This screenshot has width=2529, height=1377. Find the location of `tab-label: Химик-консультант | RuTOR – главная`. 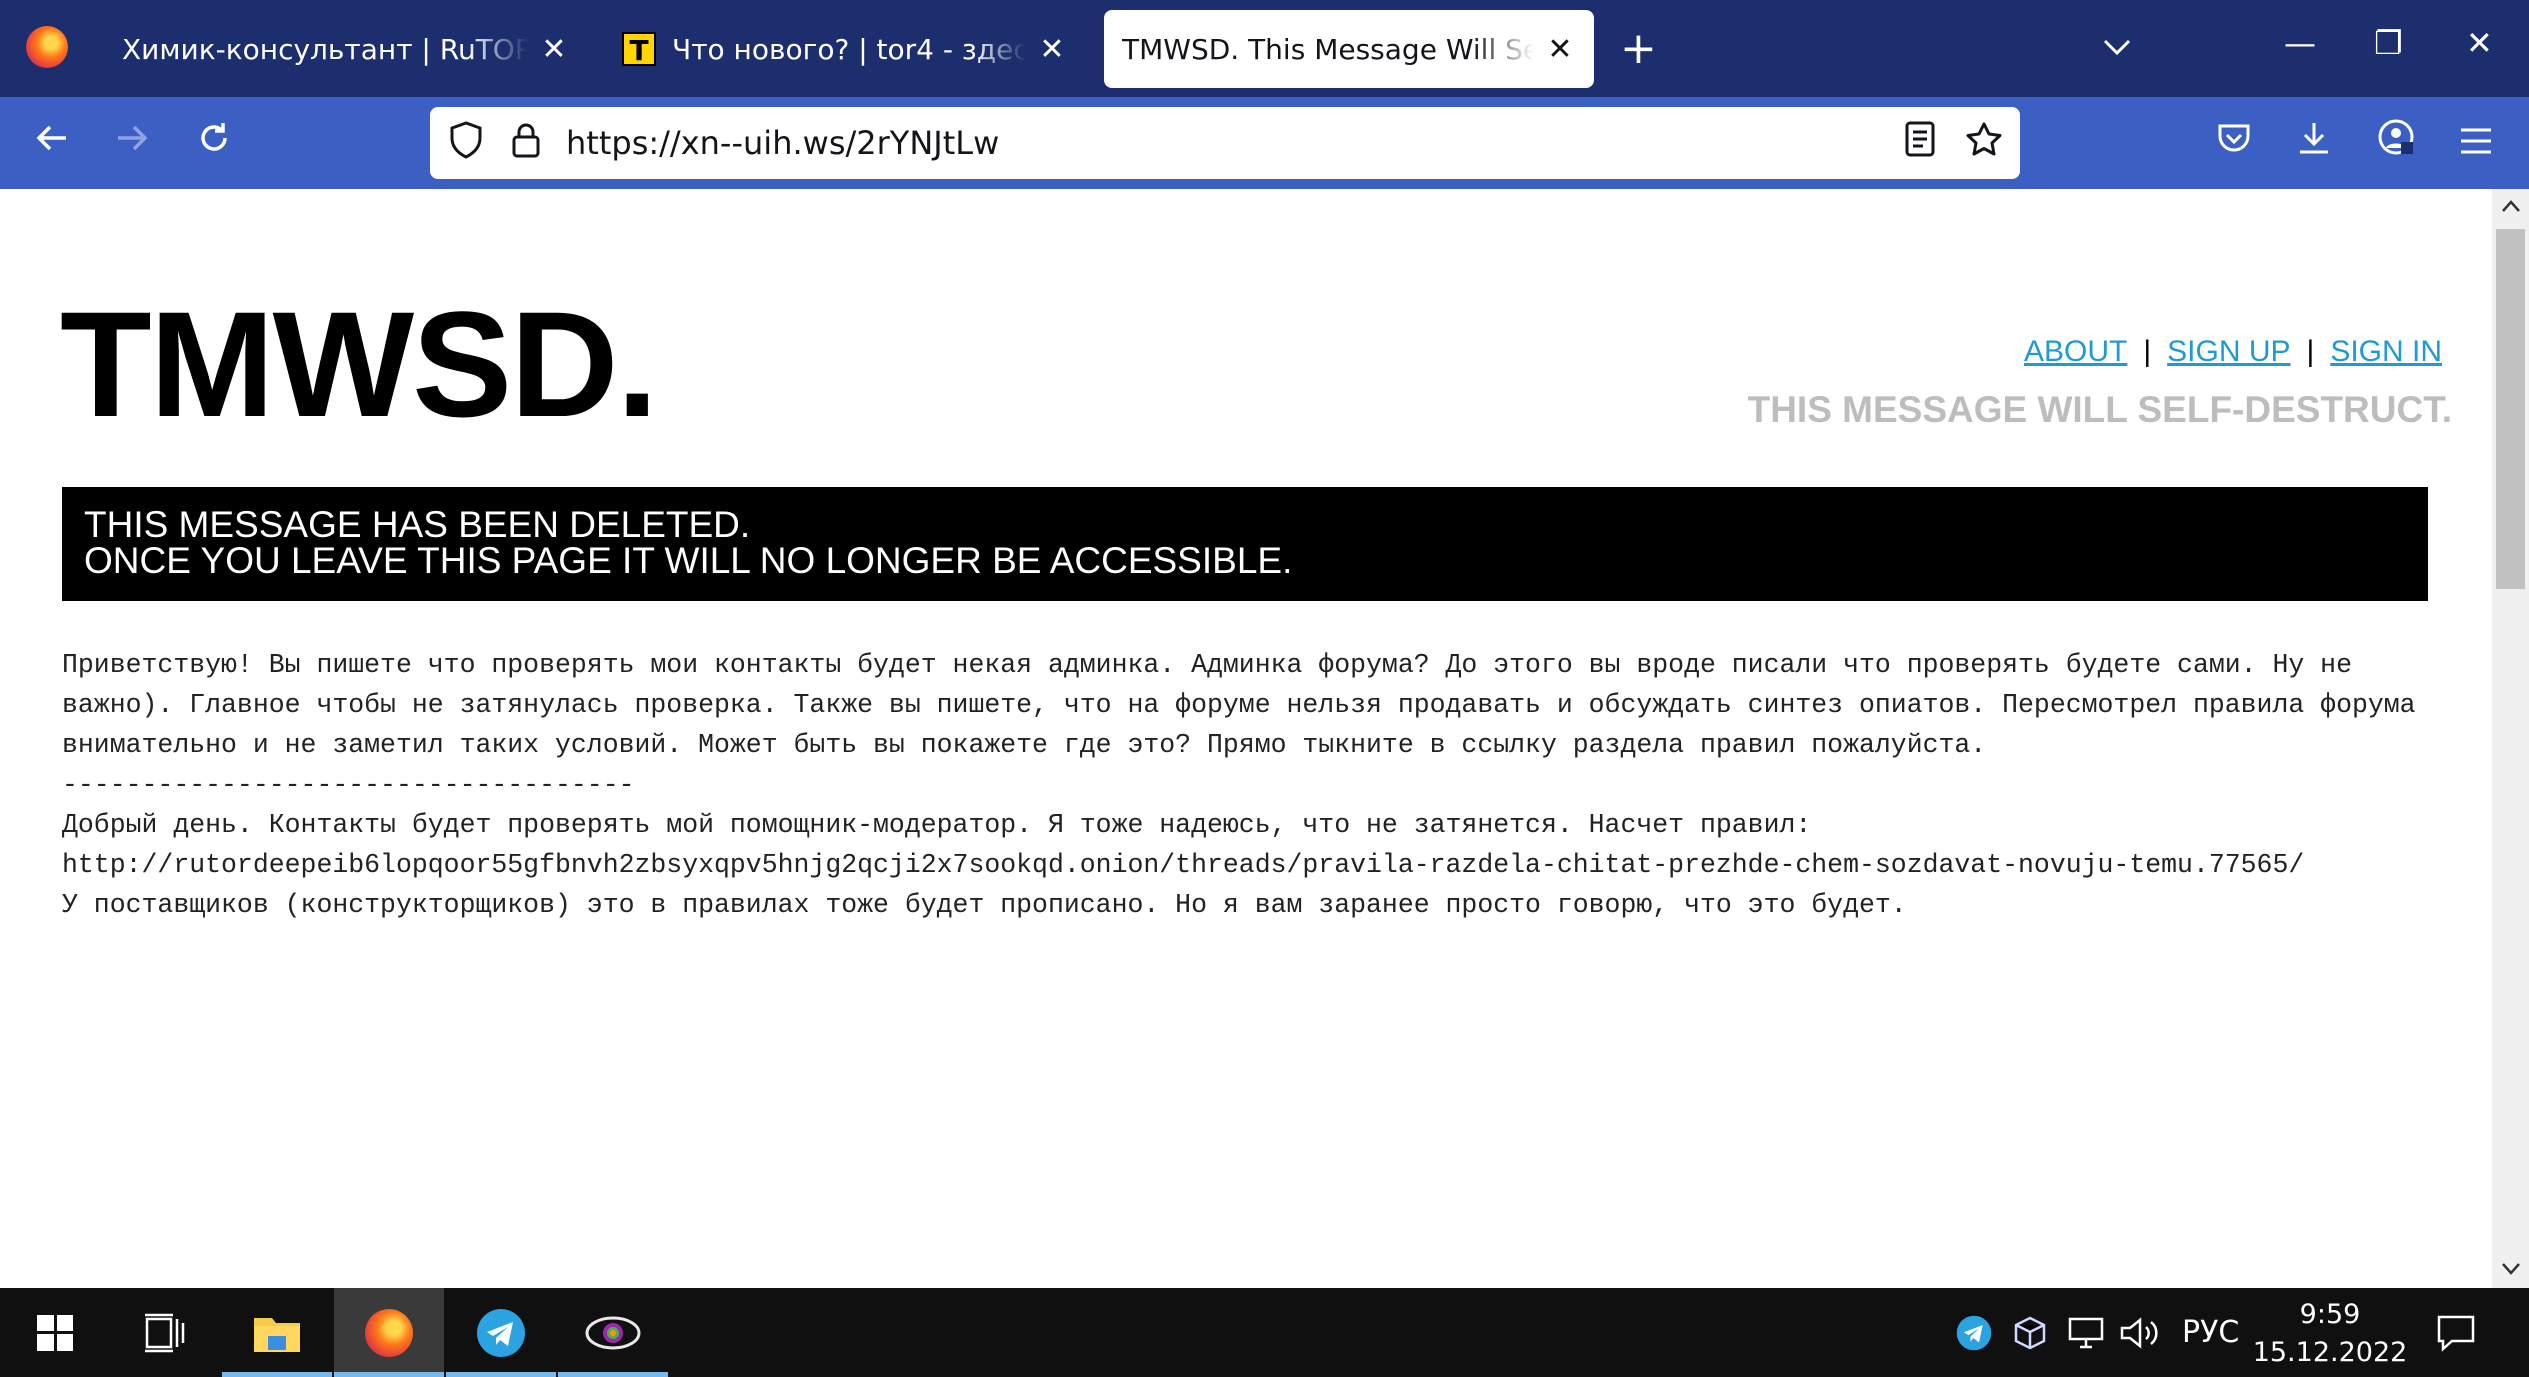

tab-label: Химик-консультант | RuTOR – главная is located at coordinates (325, 49).